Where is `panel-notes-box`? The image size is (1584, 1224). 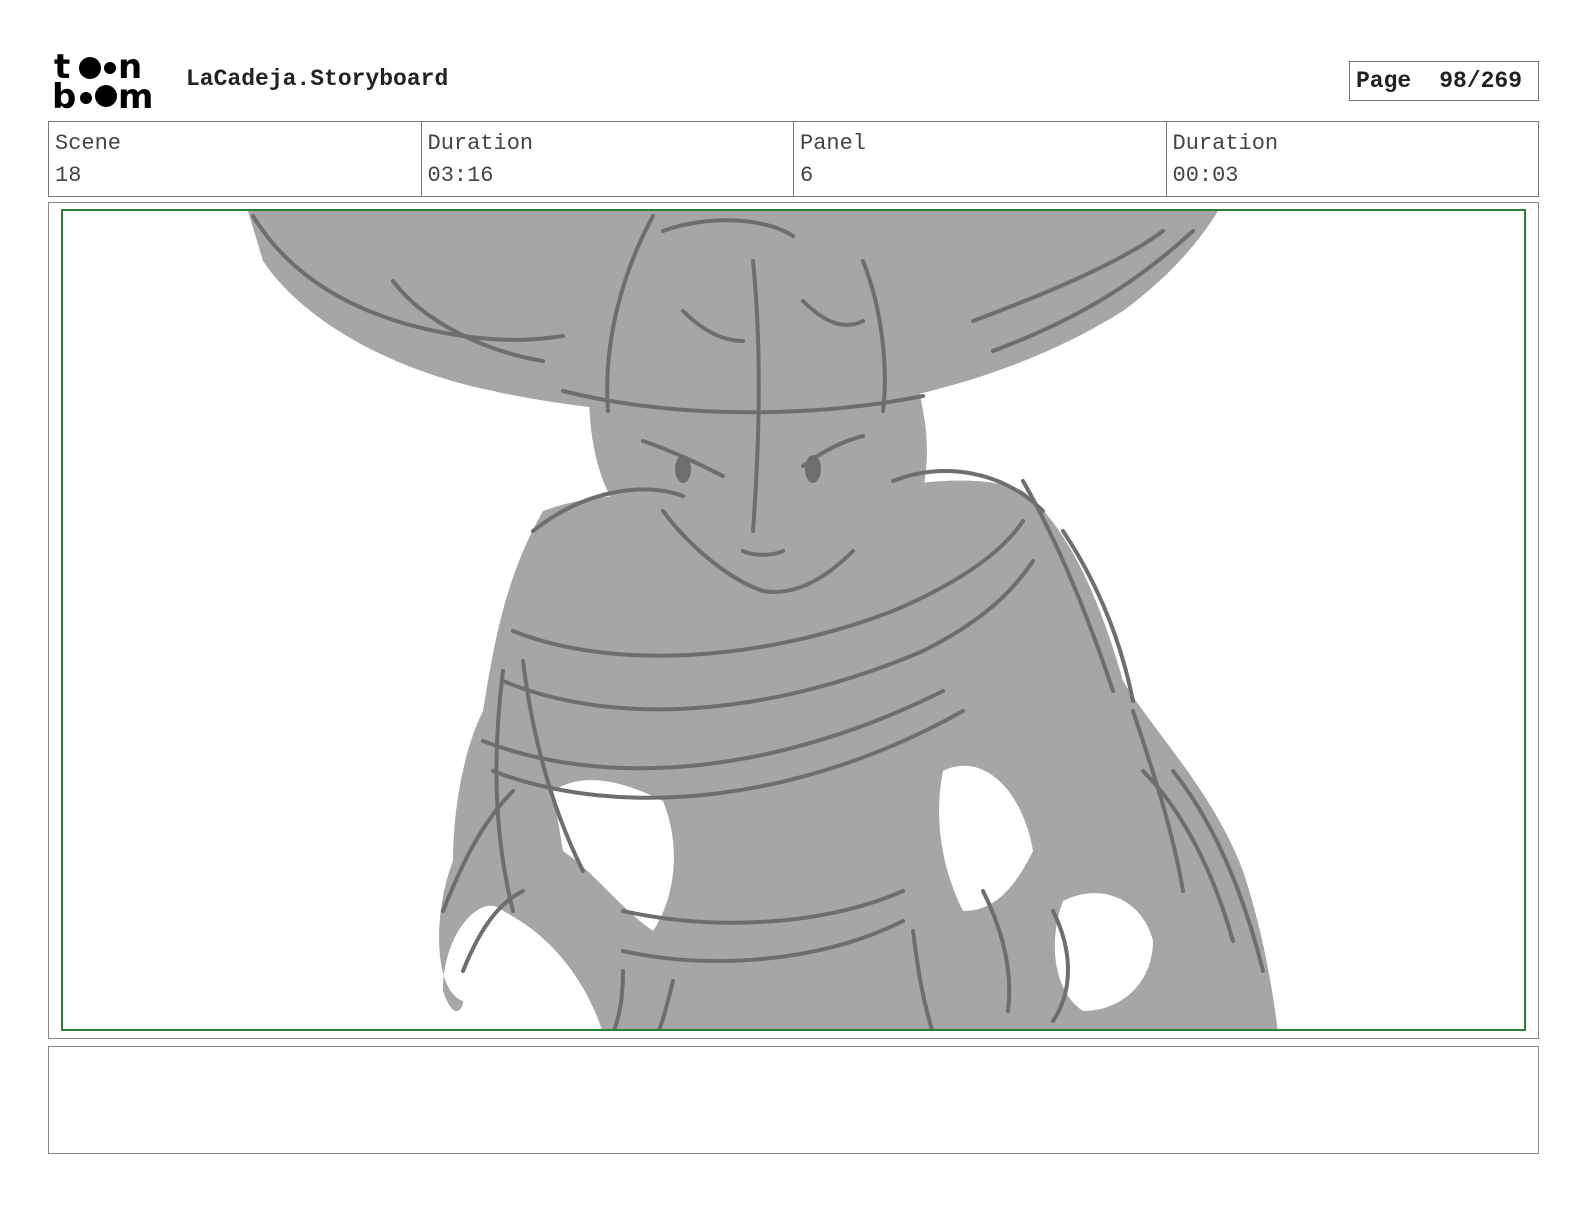
panel-notes-box is located at coordinates (793, 1100).